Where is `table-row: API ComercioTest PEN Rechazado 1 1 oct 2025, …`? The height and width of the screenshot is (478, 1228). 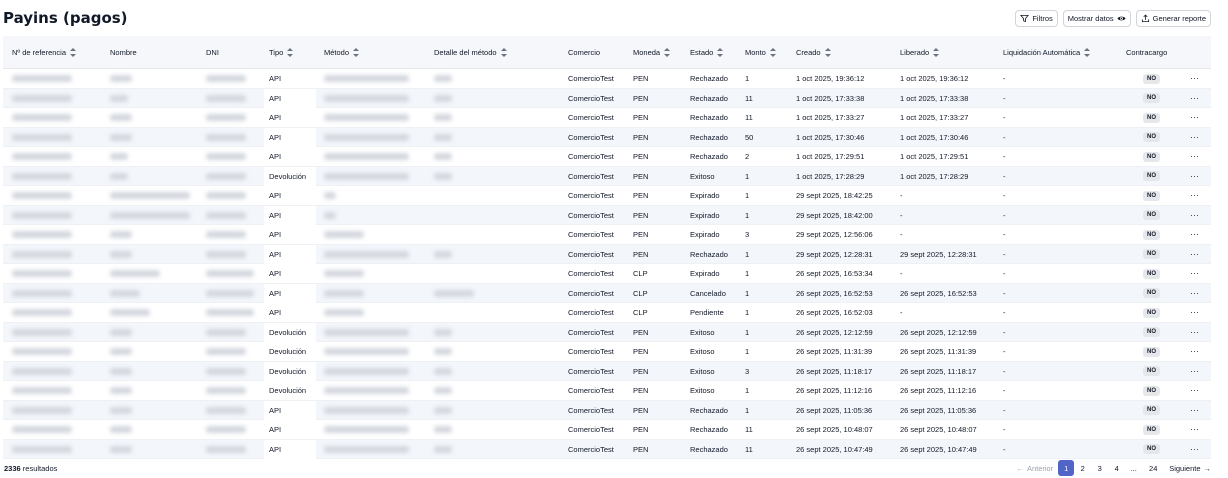
table-row: API ComercioTest PEN Rechazado 1 1 oct 2025, … is located at coordinates (607, 79).